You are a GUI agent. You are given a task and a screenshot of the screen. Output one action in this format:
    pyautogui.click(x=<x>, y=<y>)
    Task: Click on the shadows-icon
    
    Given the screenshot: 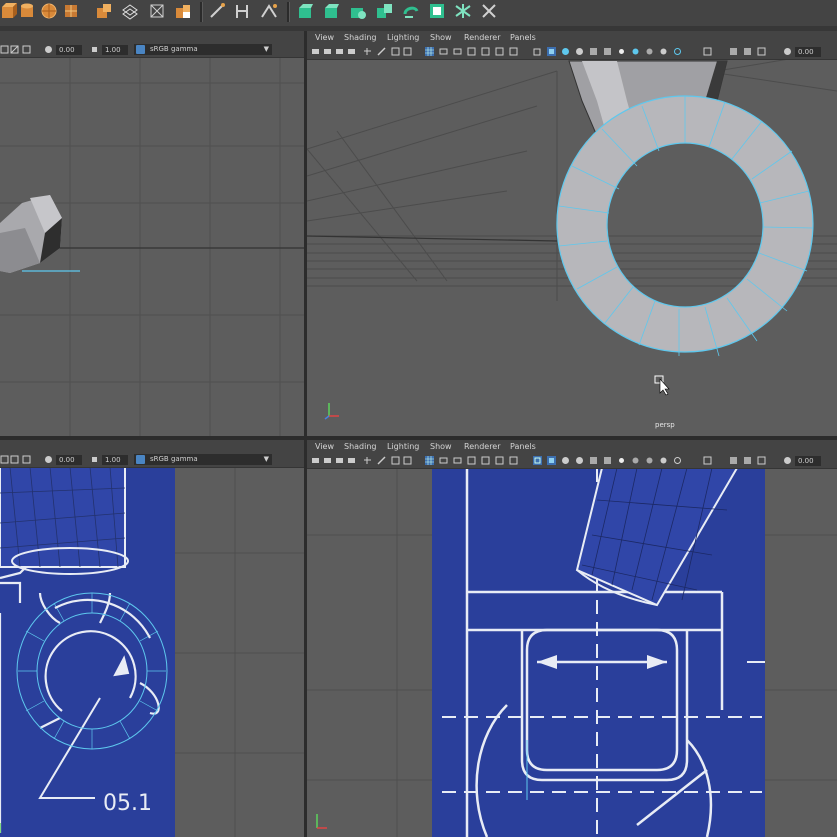 What is the action you would take?
    pyautogui.click(x=635, y=460)
    